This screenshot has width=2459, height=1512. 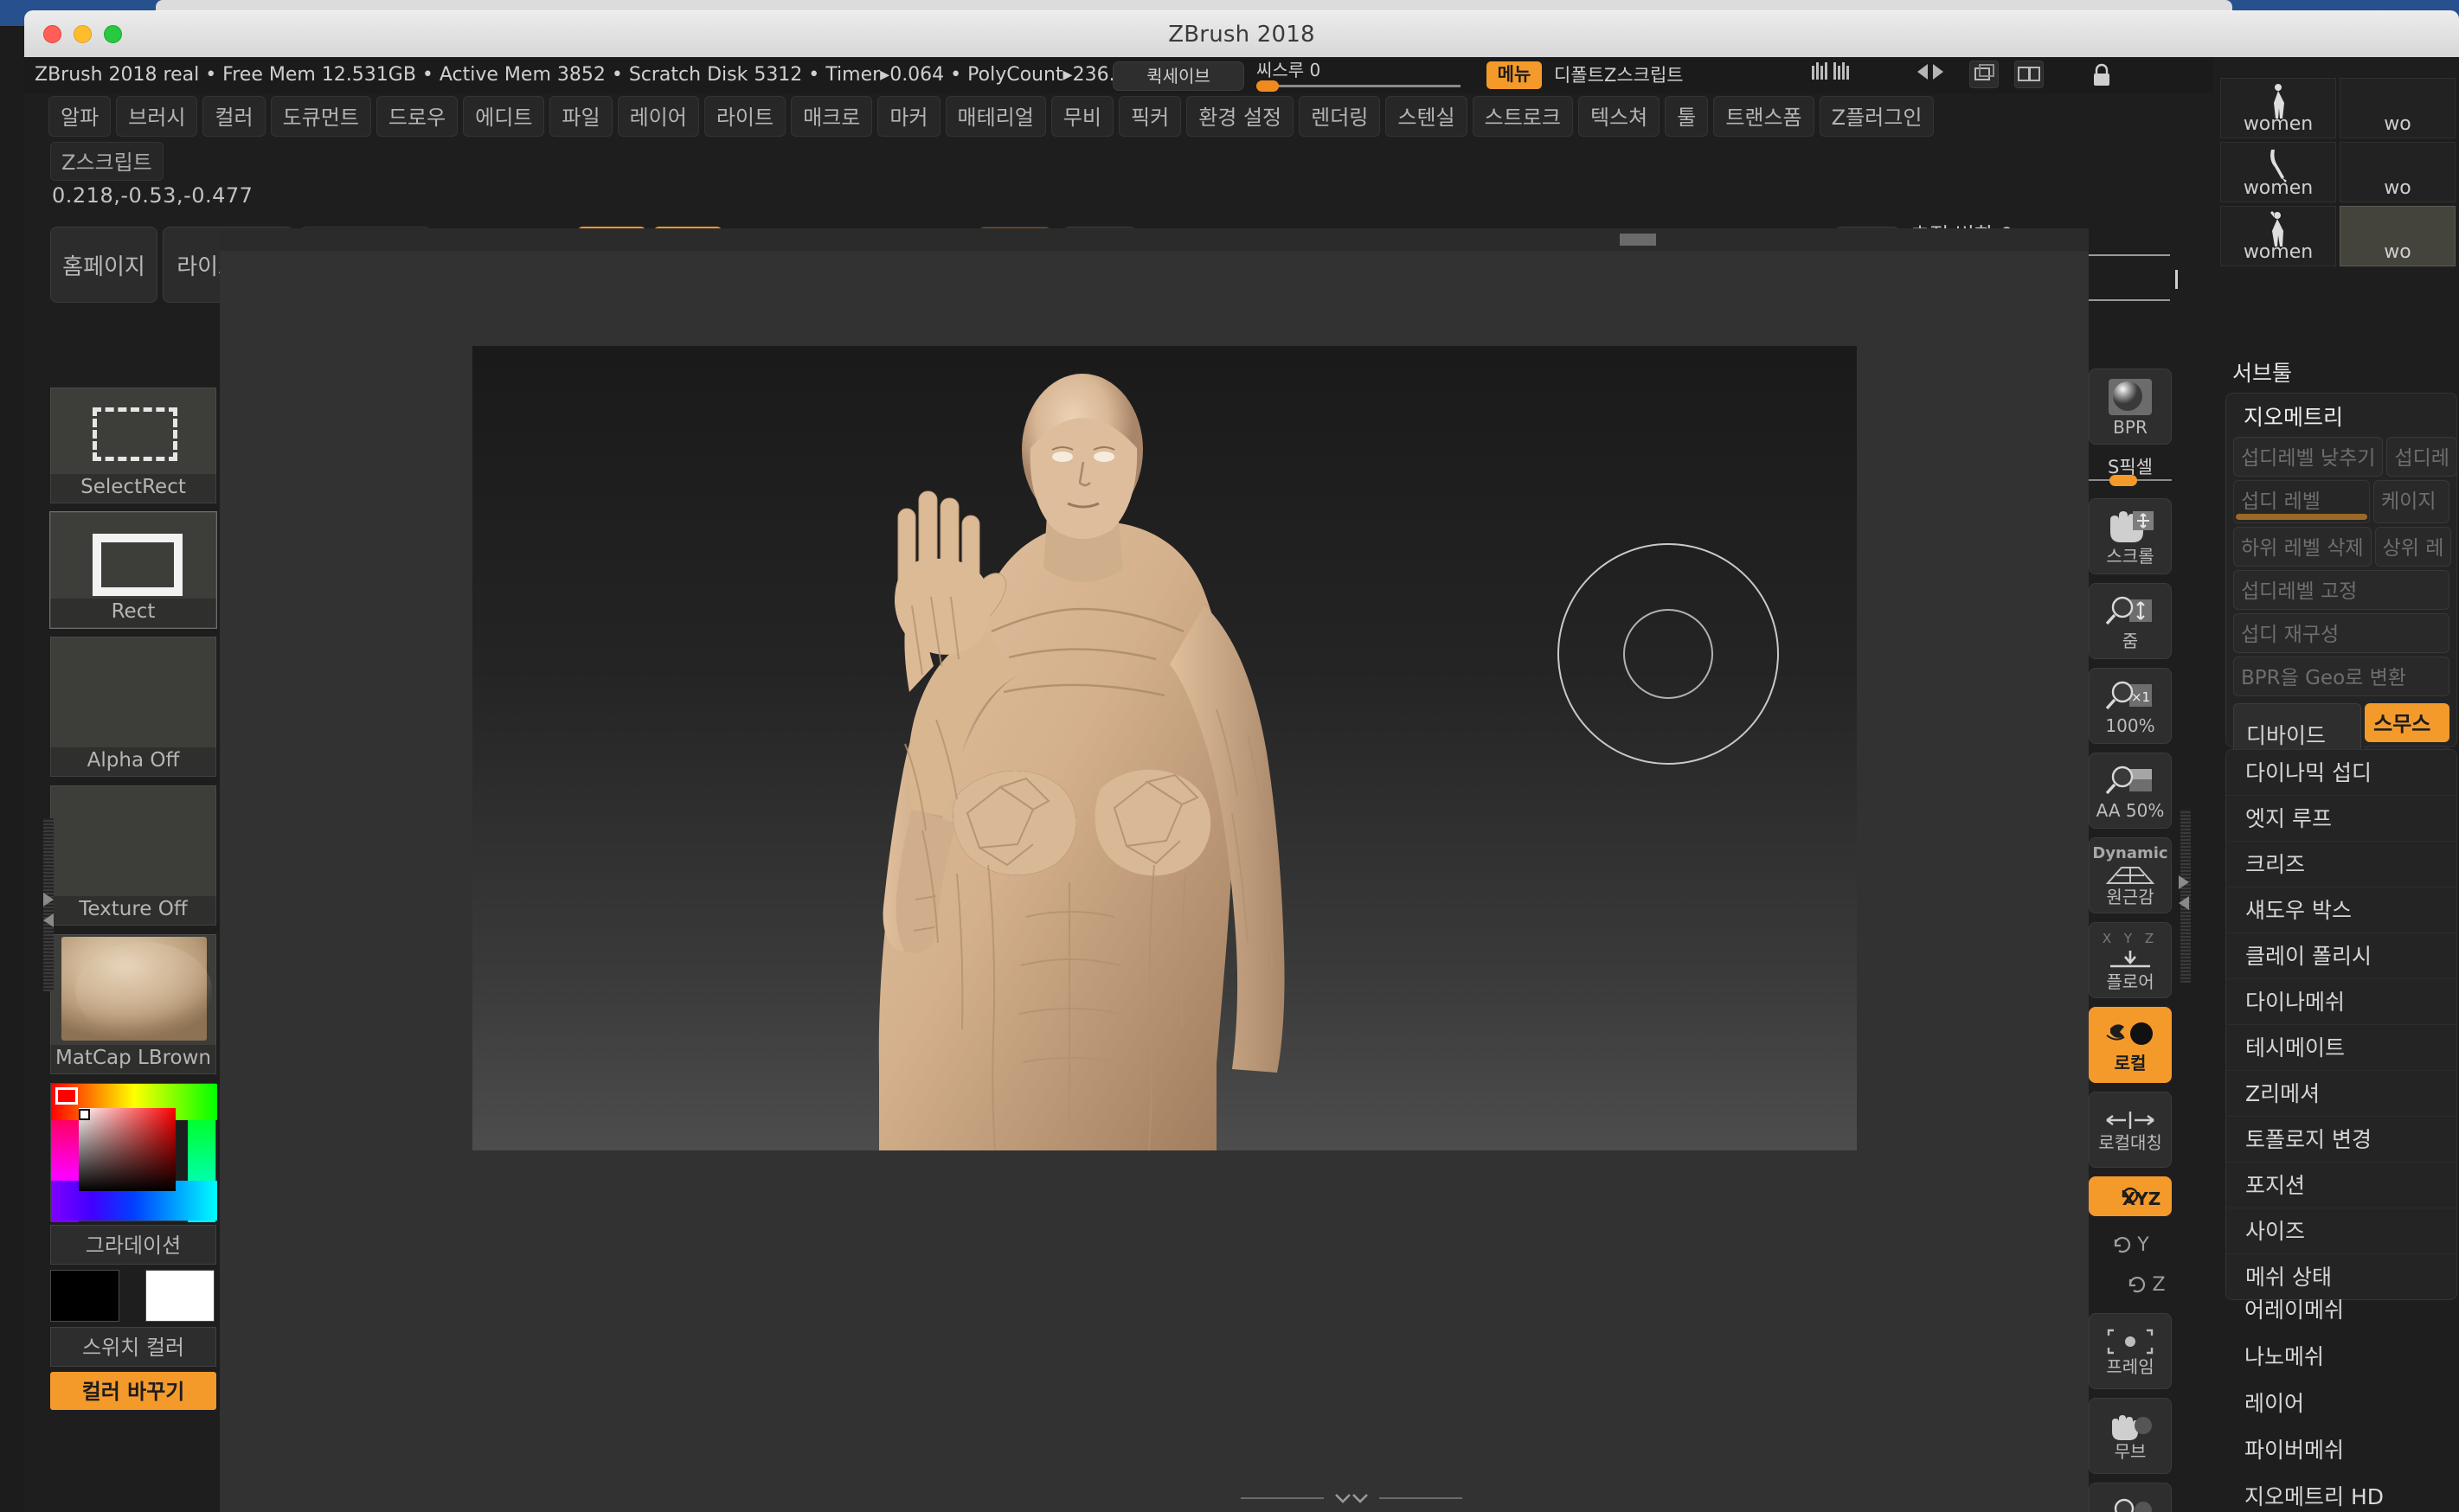 What do you see at coordinates (128, 1149) in the screenshot?
I see `saturation-value-area` at bounding box center [128, 1149].